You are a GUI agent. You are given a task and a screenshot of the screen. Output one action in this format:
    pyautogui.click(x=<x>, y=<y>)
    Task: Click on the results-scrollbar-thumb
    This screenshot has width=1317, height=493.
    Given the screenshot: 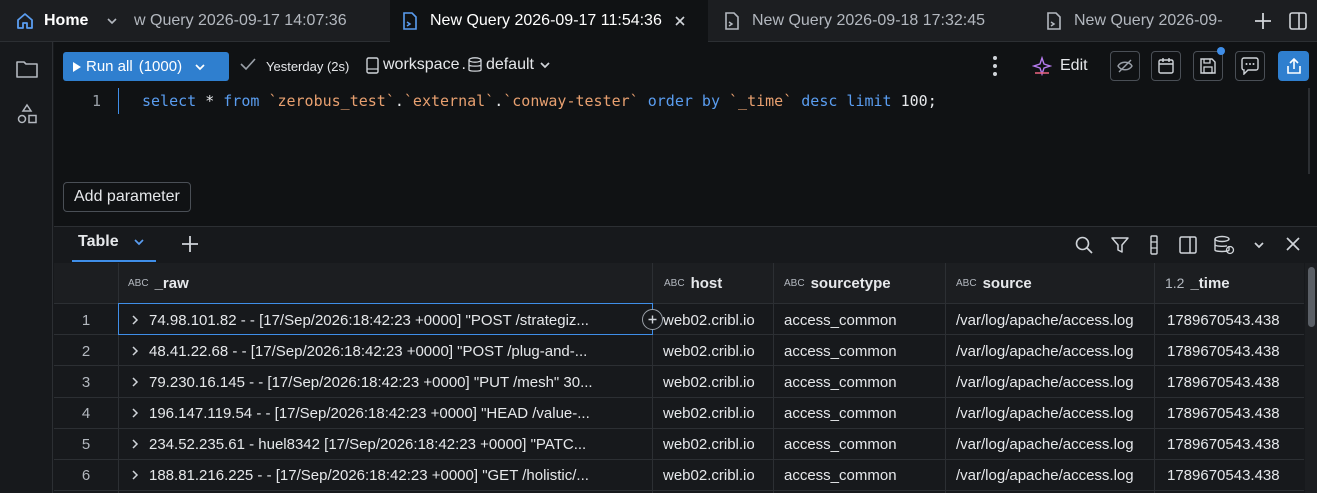 What is the action you would take?
    pyautogui.click(x=1311, y=297)
    